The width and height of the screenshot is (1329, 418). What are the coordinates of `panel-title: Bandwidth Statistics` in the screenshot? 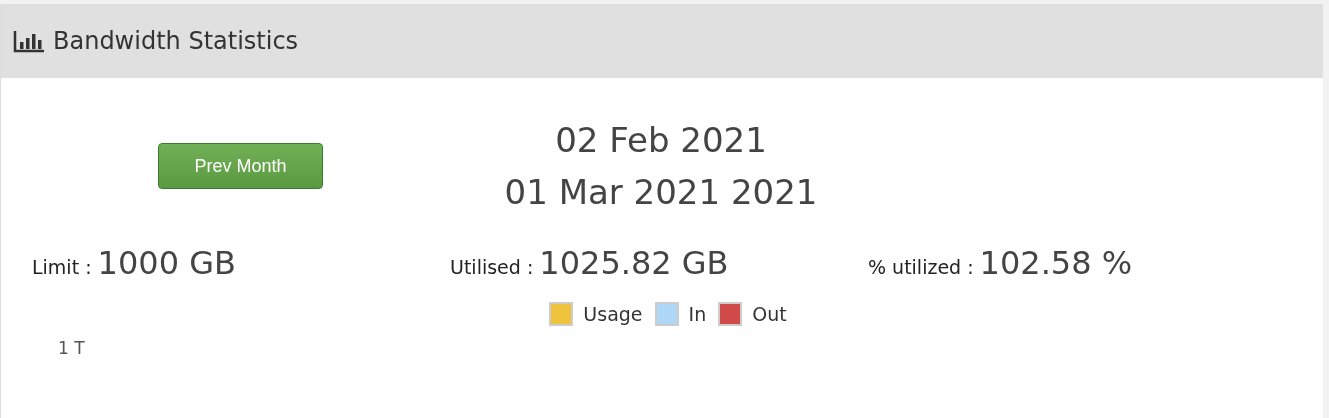 It's located at (176, 41).